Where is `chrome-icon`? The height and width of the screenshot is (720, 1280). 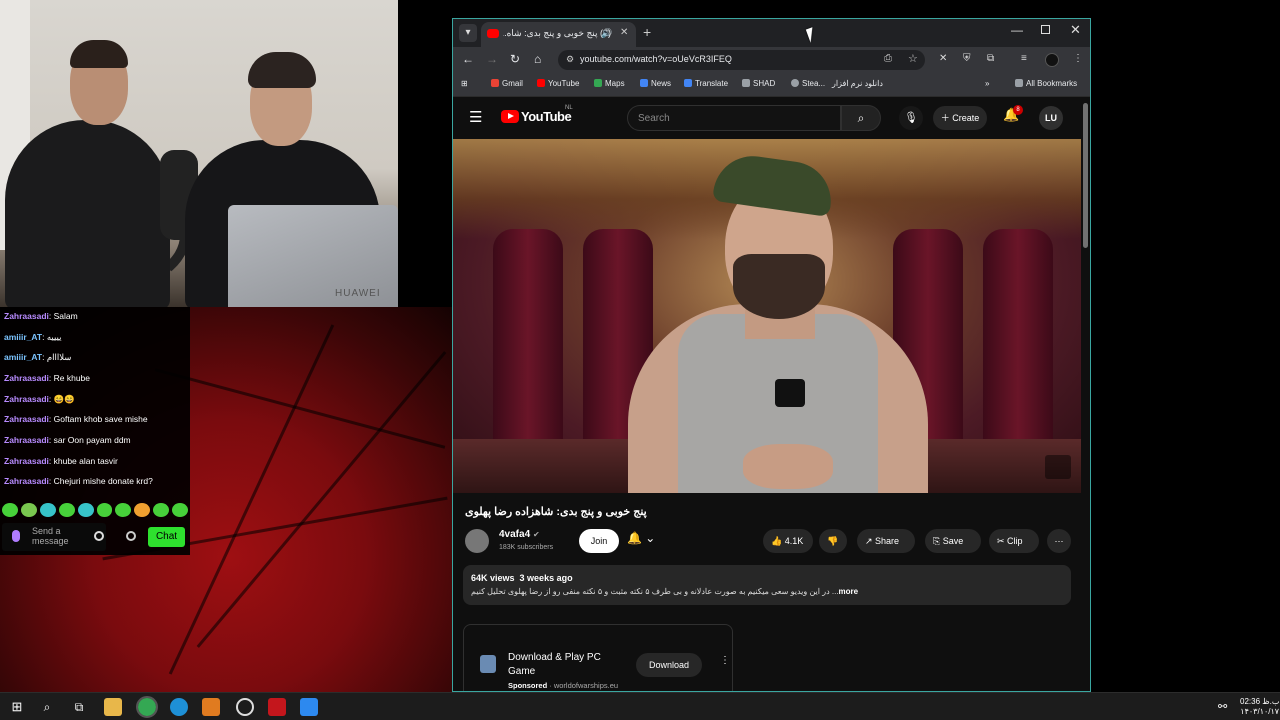 chrome-icon is located at coordinates (147, 707).